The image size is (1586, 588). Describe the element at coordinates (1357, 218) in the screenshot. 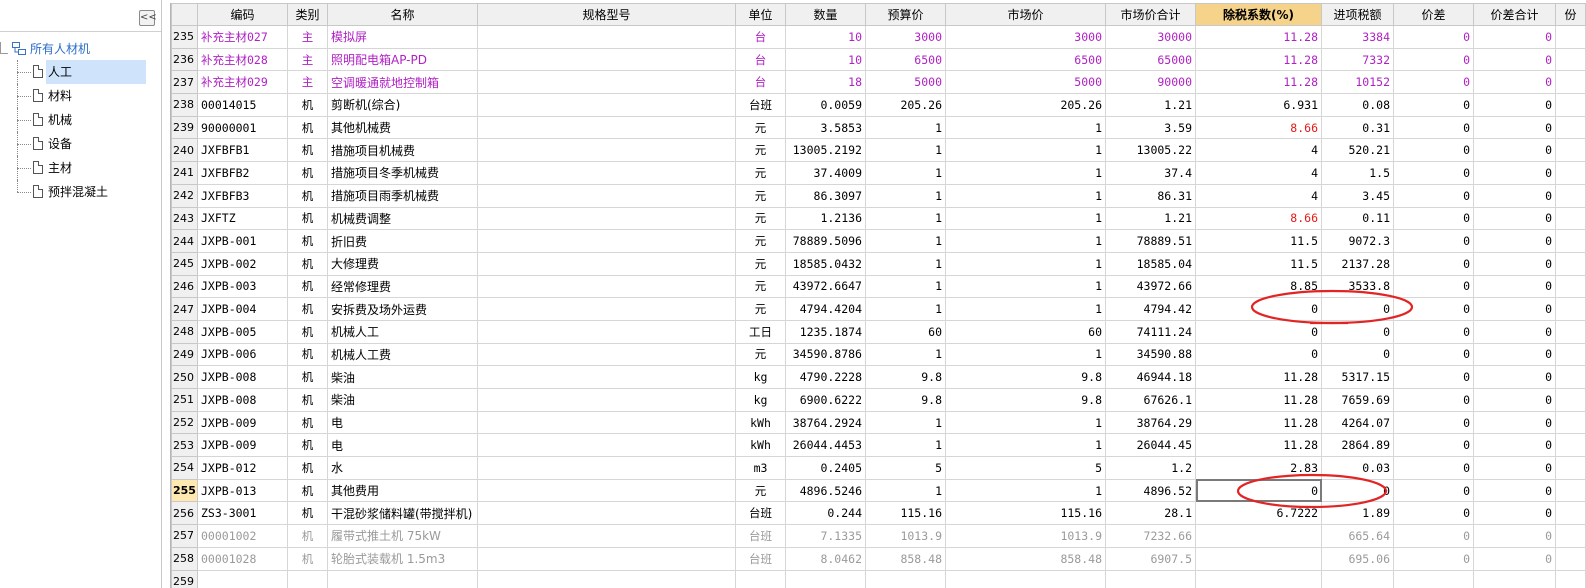

I see `cell-tax: 0.11` at that location.